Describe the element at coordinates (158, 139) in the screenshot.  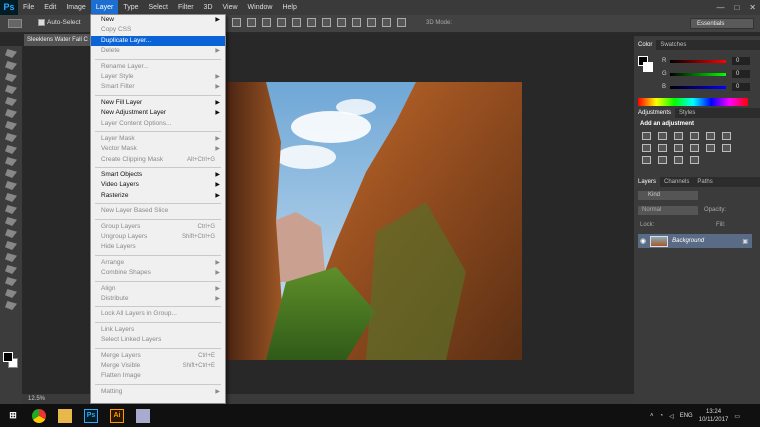
I see `menu-item-layer-mask: Layer Mask ▶` at that location.